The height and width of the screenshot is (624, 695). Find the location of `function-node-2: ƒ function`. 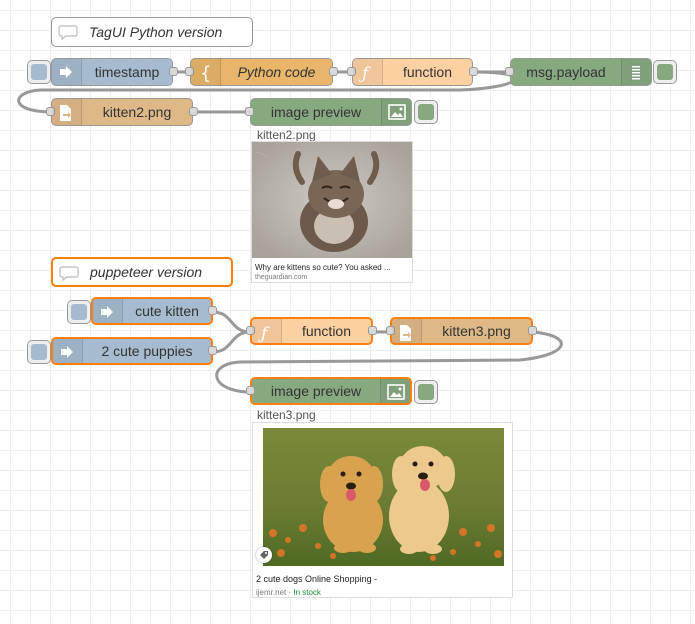

function-node-2: ƒ function is located at coordinates (311, 331).